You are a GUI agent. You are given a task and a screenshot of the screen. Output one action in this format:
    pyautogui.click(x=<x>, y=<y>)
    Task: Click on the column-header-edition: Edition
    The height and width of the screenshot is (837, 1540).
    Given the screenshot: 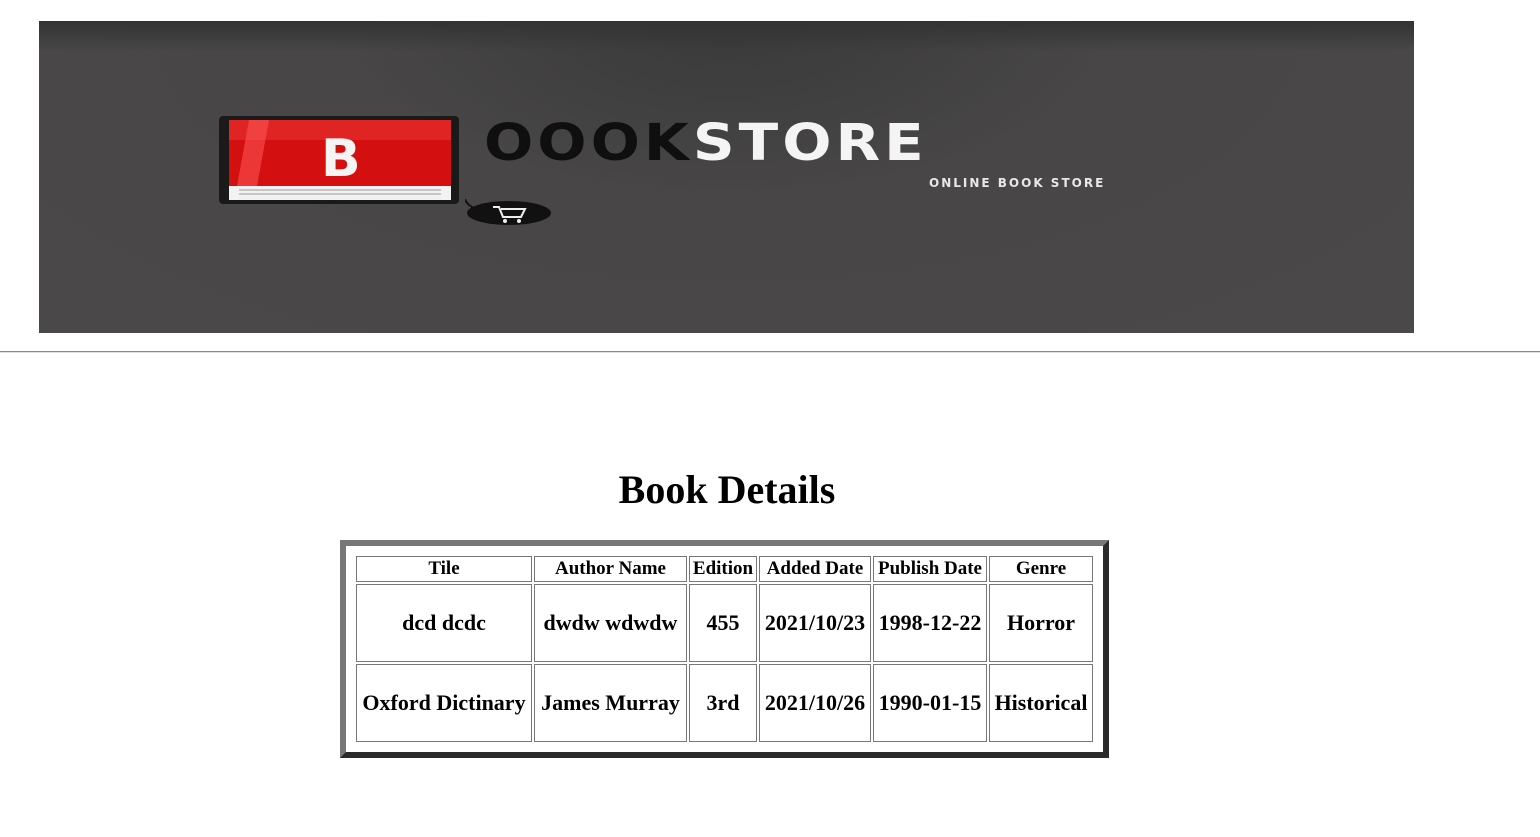 What is the action you would take?
    pyautogui.click(x=723, y=569)
    